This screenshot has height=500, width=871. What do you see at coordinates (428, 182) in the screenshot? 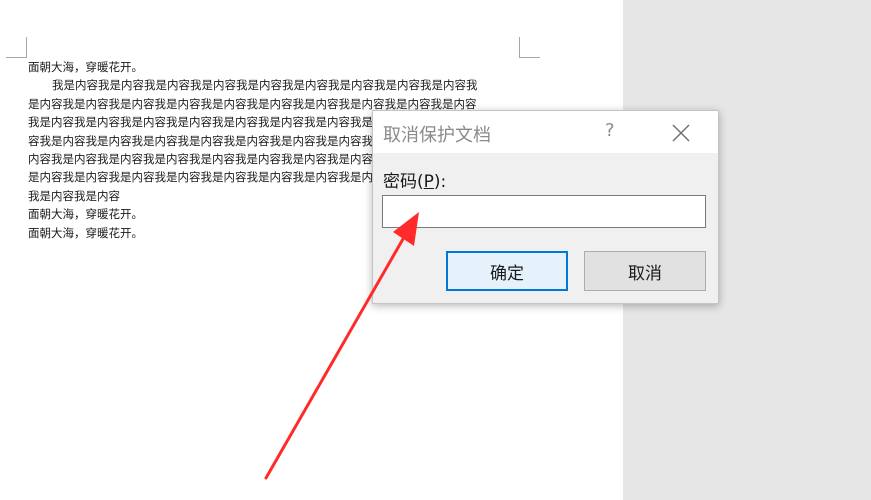
I see `password-accelerator: P` at bounding box center [428, 182].